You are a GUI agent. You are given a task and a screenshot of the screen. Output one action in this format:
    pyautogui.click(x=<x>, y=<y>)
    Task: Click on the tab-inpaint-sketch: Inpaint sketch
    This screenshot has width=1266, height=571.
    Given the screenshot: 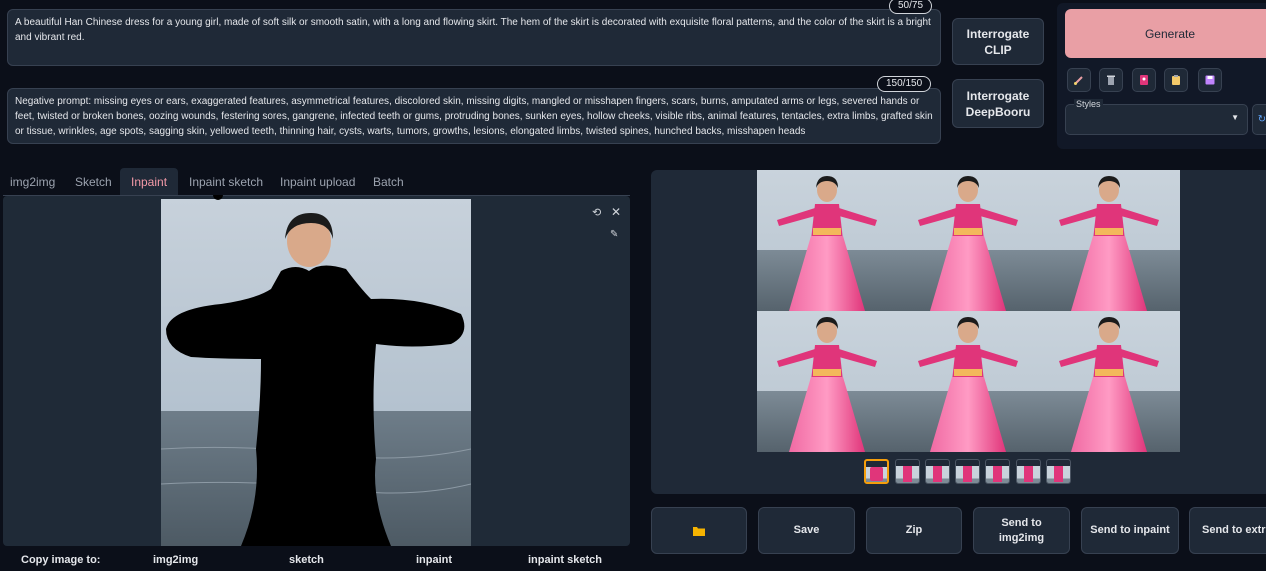 What is the action you would take?
    pyautogui.click(x=226, y=182)
    